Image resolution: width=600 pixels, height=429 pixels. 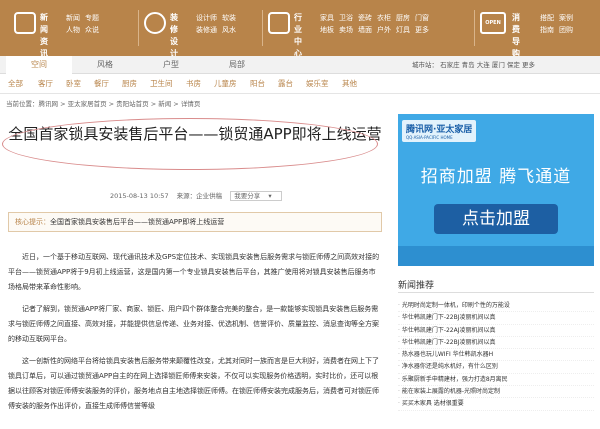 I want to click on nav-link: 衣柜, so click(x=384, y=18).